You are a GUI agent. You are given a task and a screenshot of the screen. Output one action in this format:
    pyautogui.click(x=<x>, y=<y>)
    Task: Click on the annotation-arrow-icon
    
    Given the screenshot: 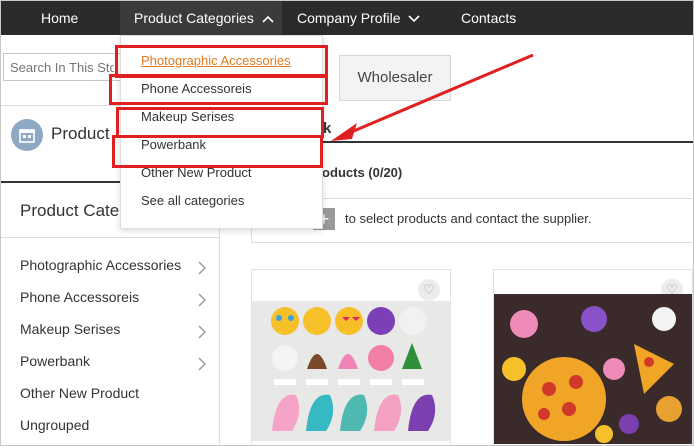 What is the action you would take?
    pyautogui.click(x=432, y=97)
    